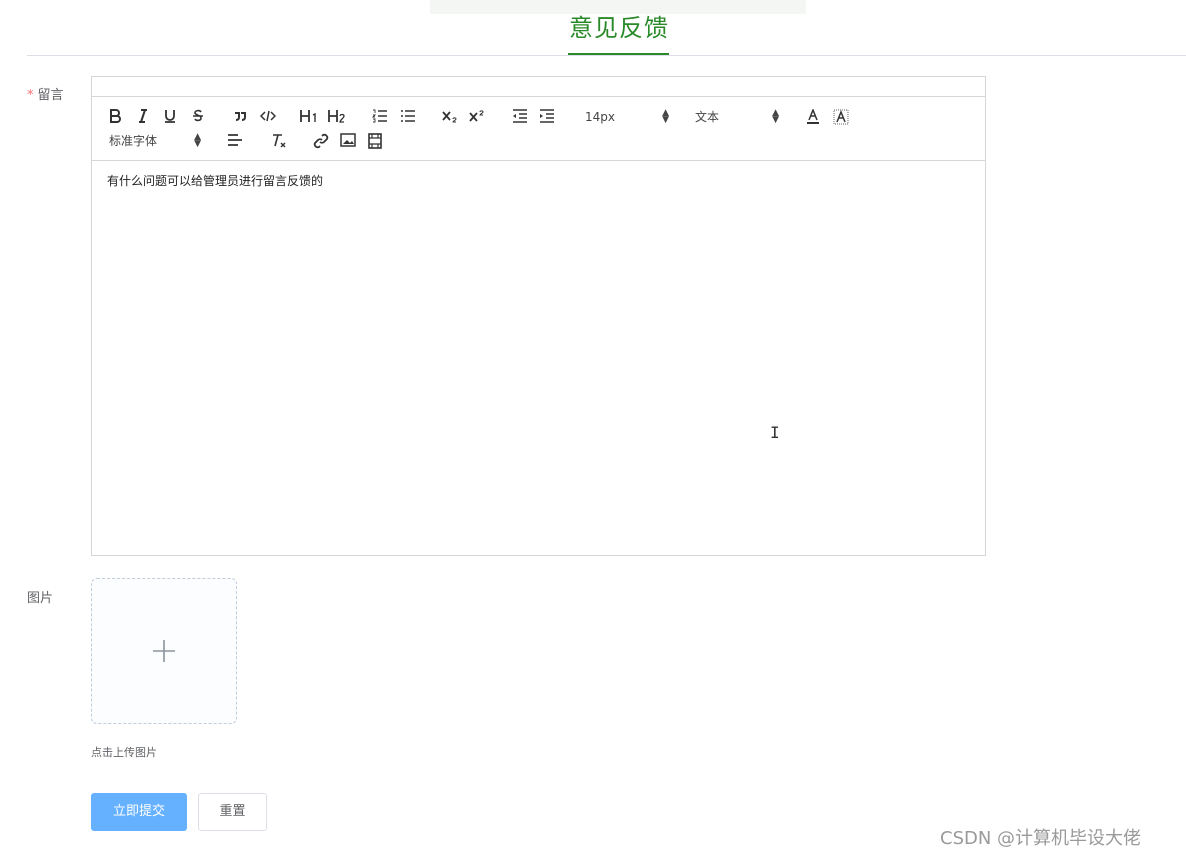 Image resolution: width=1186 pixels, height=858 pixels. I want to click on image-icon, so click(348, 140).